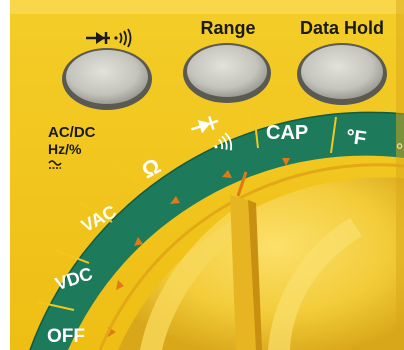 This screenshot has width=404, height=350. What do you see at coordinates (107, 79) in the screenshot?
I see `diode-button` at bounding box center [107, 79].